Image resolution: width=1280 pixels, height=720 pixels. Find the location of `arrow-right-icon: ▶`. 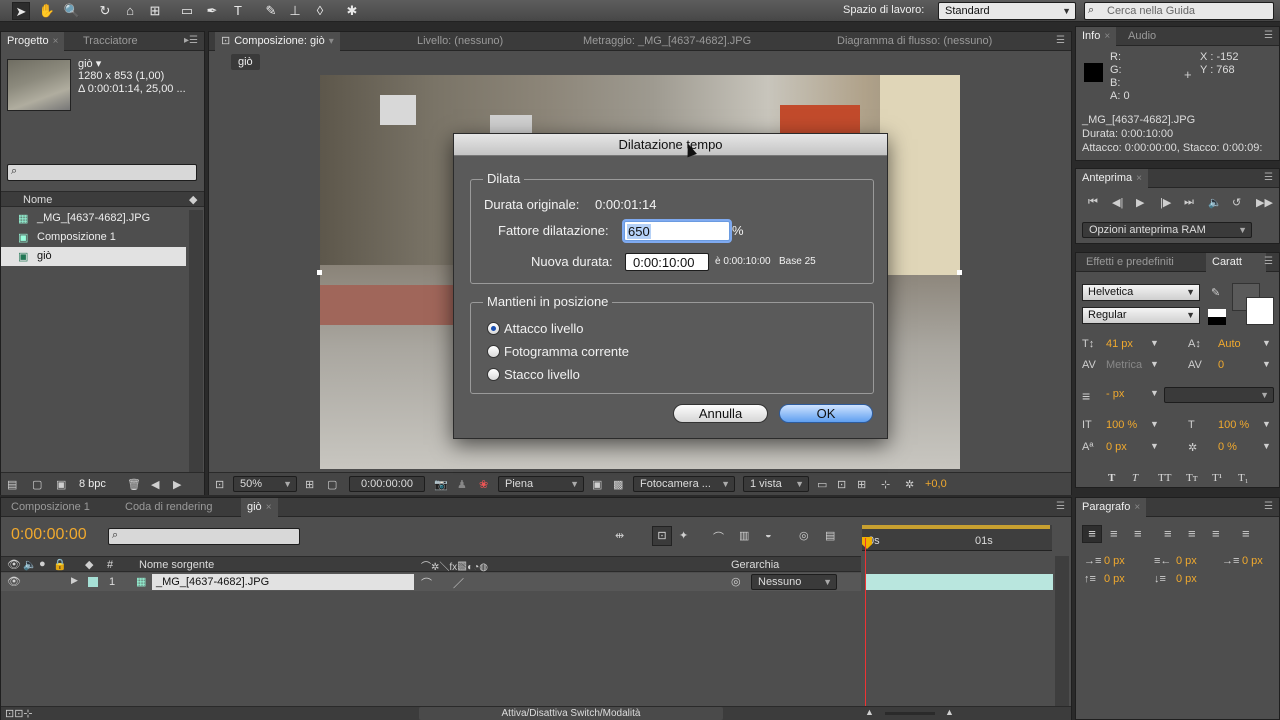

arrow-right-icon: ▶ is located at coordinates (177, 484).